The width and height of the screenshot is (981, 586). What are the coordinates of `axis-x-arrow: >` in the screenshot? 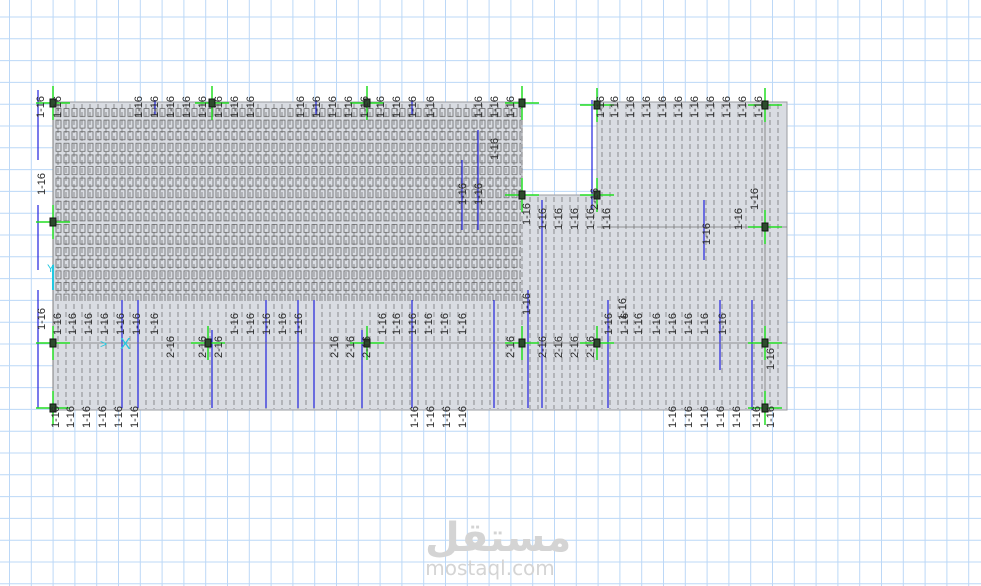 It's located at (103, 344).